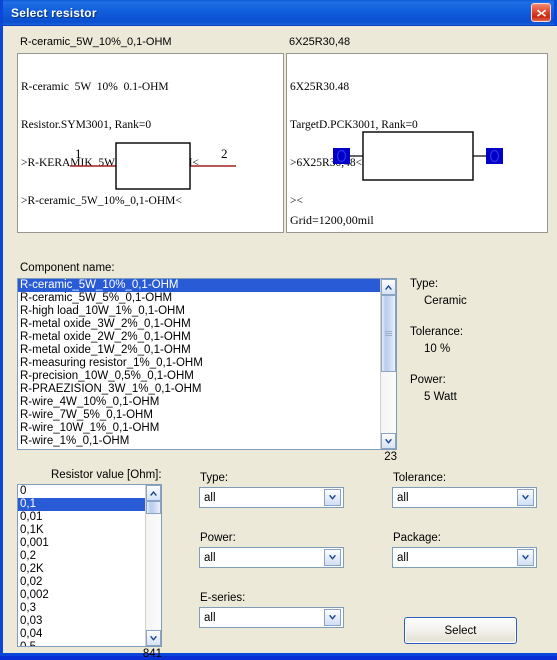 The width and height of the screenshot is (557, 660). I want to click on scroll-grip-icon, so click(388, 333).